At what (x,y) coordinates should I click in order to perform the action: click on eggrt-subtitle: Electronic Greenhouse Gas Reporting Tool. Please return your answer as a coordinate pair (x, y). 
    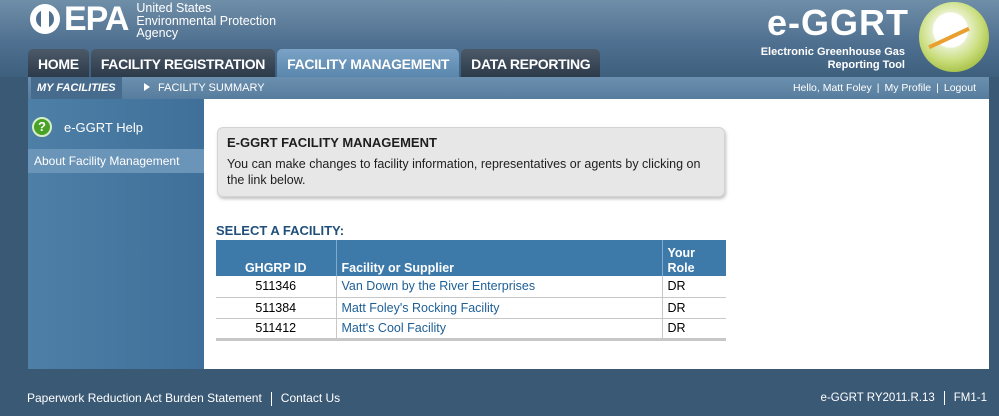
    Looking at the image, I should click on (833, 59).